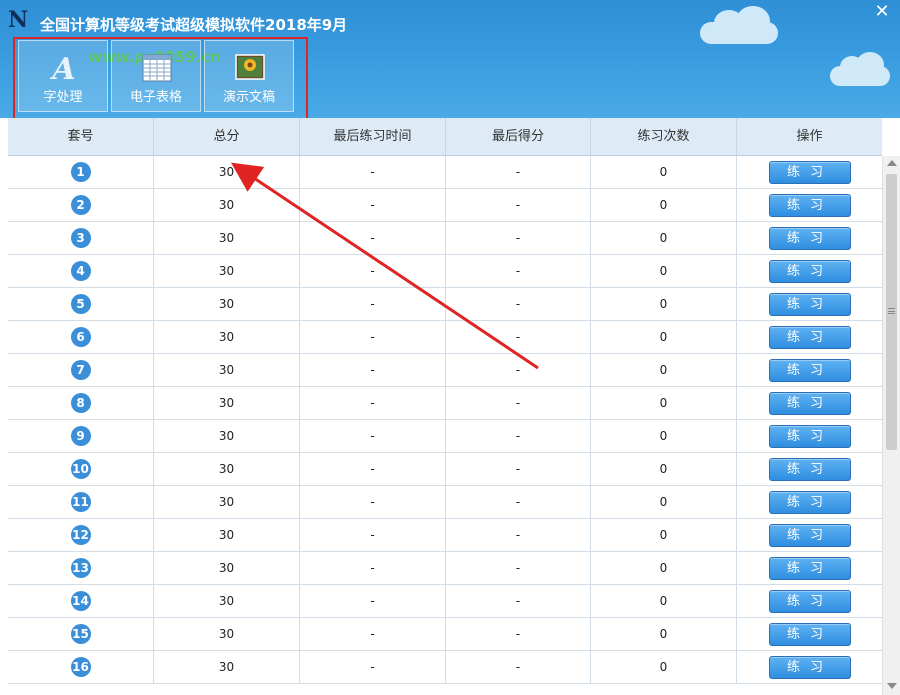 The width and height of the screenshot is (900, 695). I want to click on svg-text: A, so click(62, 67).